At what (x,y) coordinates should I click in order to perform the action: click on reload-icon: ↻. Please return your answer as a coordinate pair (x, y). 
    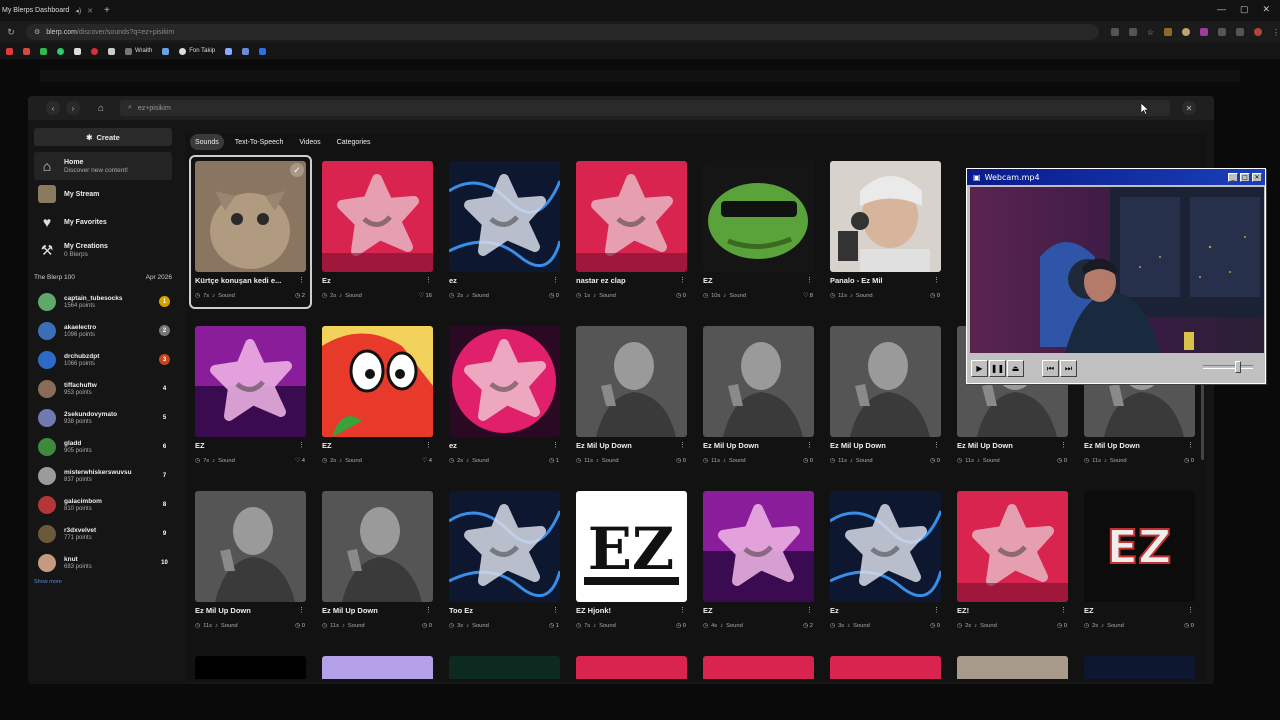
    Looking at the image, I should click on (11, 32).